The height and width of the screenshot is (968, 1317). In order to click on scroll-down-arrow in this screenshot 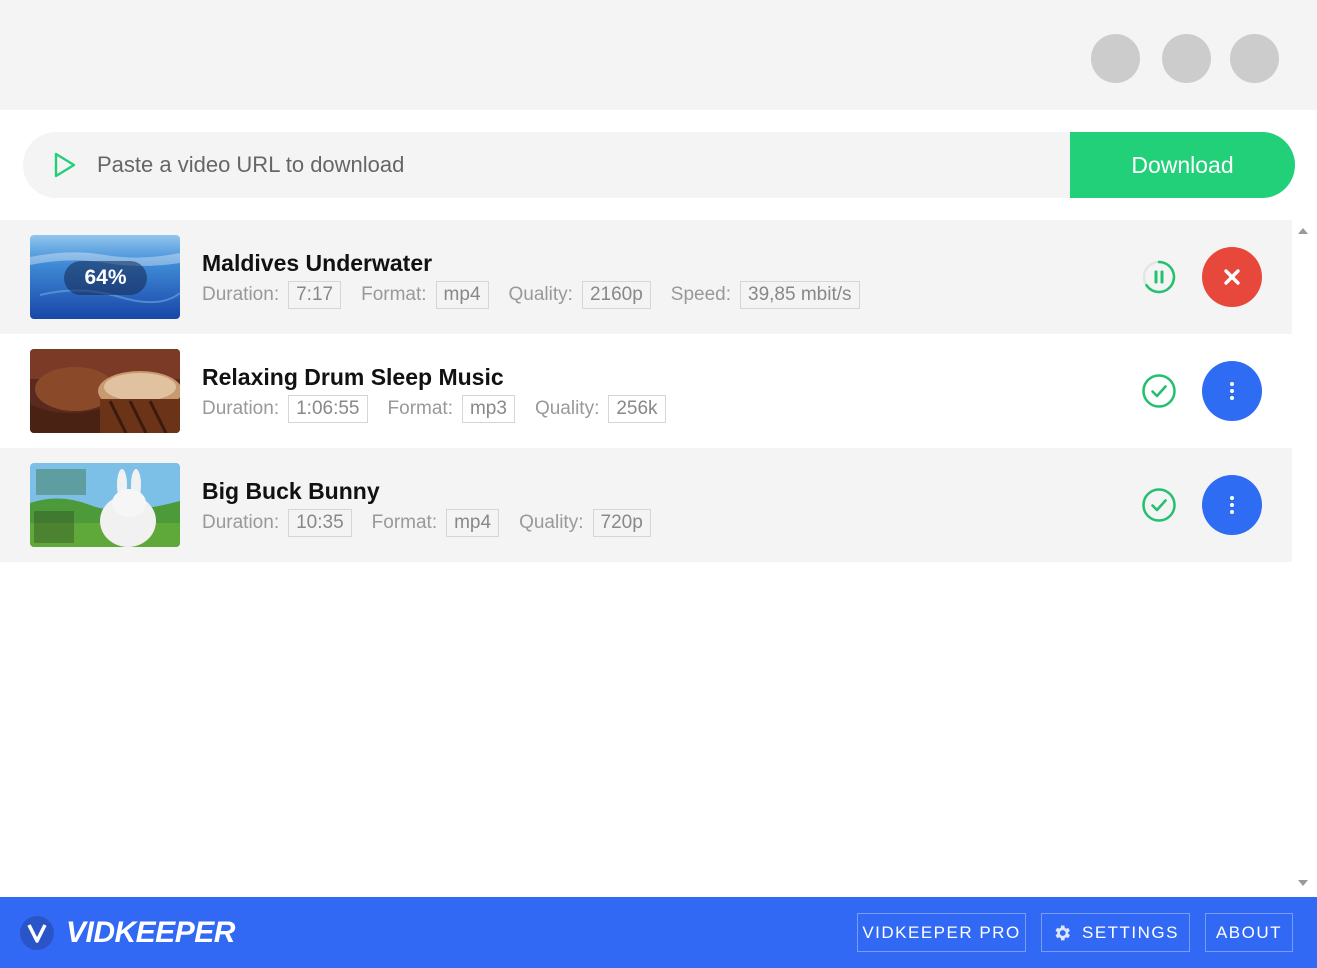, I will do `click(1303, 883)`.